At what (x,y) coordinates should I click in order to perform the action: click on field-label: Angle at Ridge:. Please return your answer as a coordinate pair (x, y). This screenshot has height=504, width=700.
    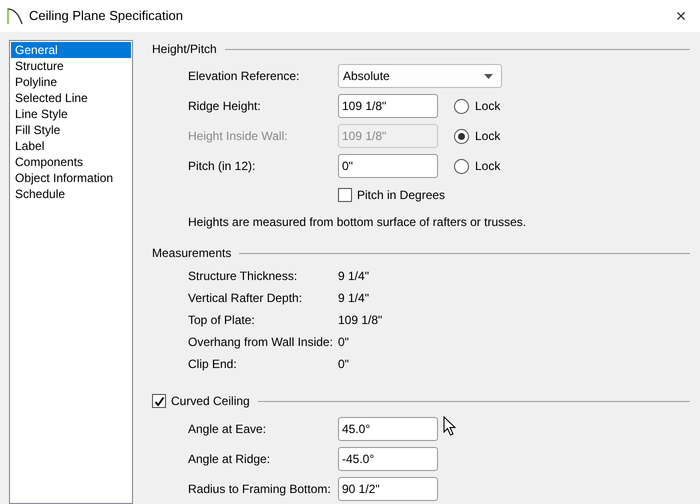
    Looking at the image, I should click on (230, 459).